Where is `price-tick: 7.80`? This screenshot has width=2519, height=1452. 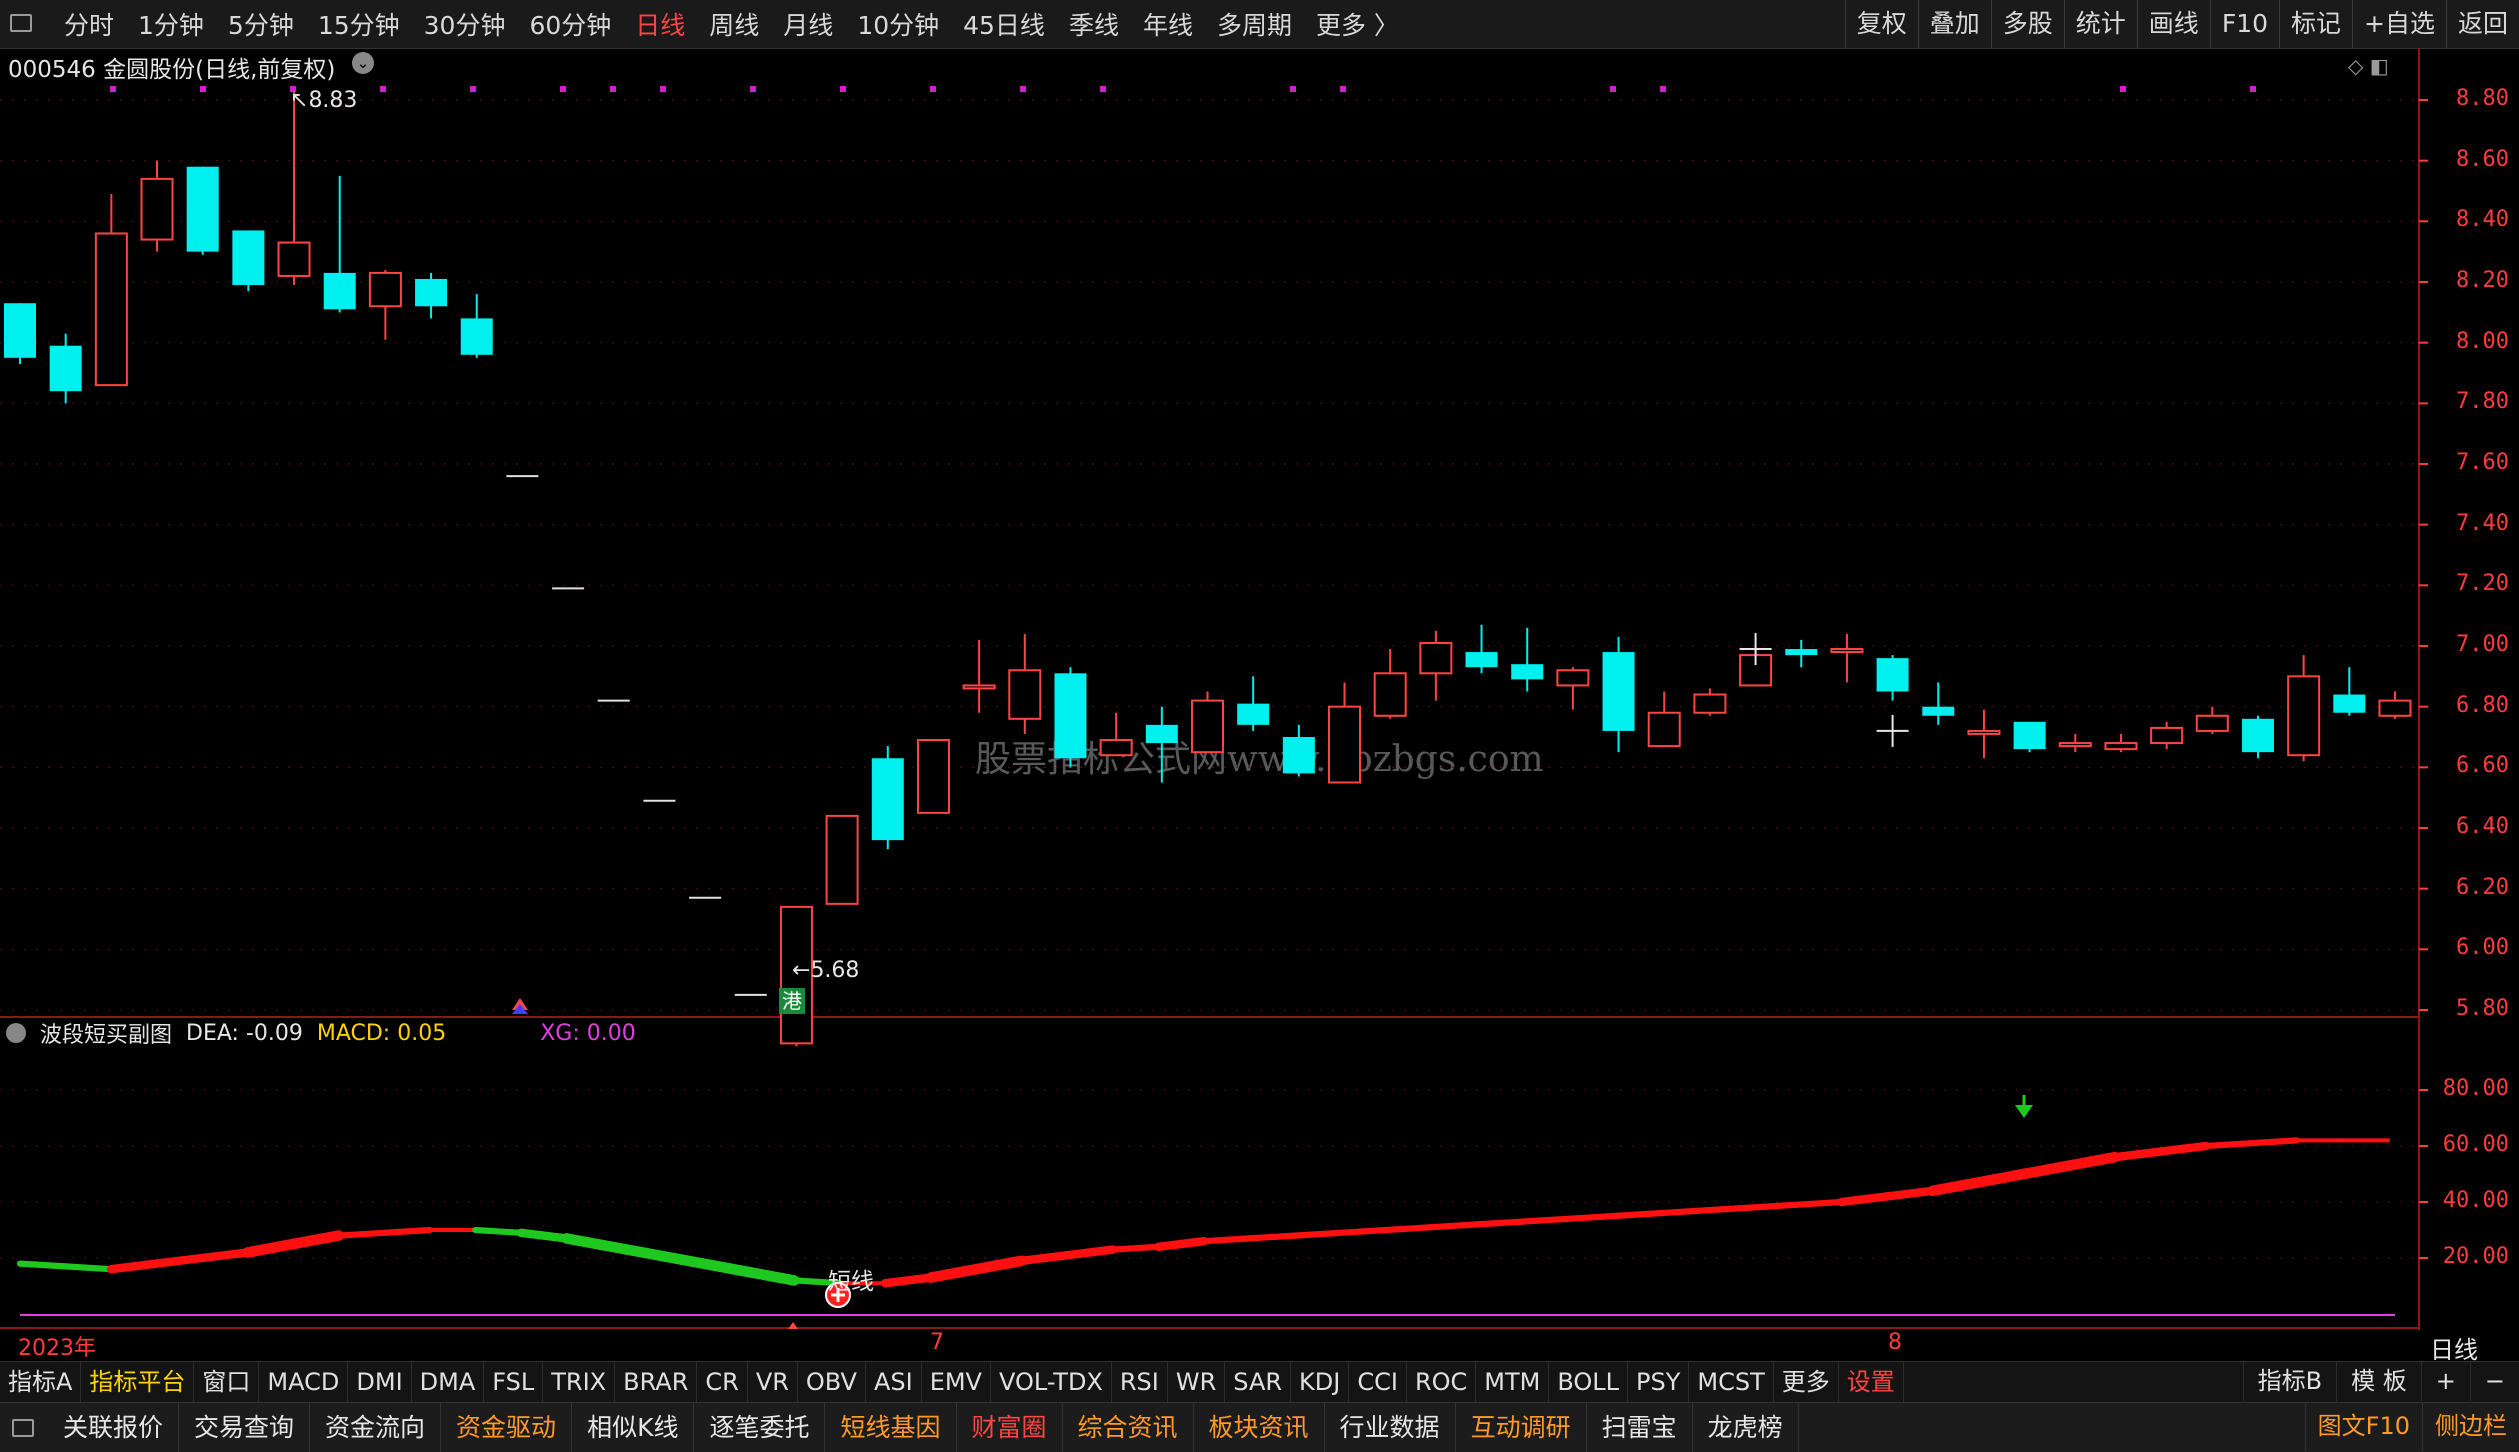
price-tick: 7.80 is located at coordinates (2482, 402).